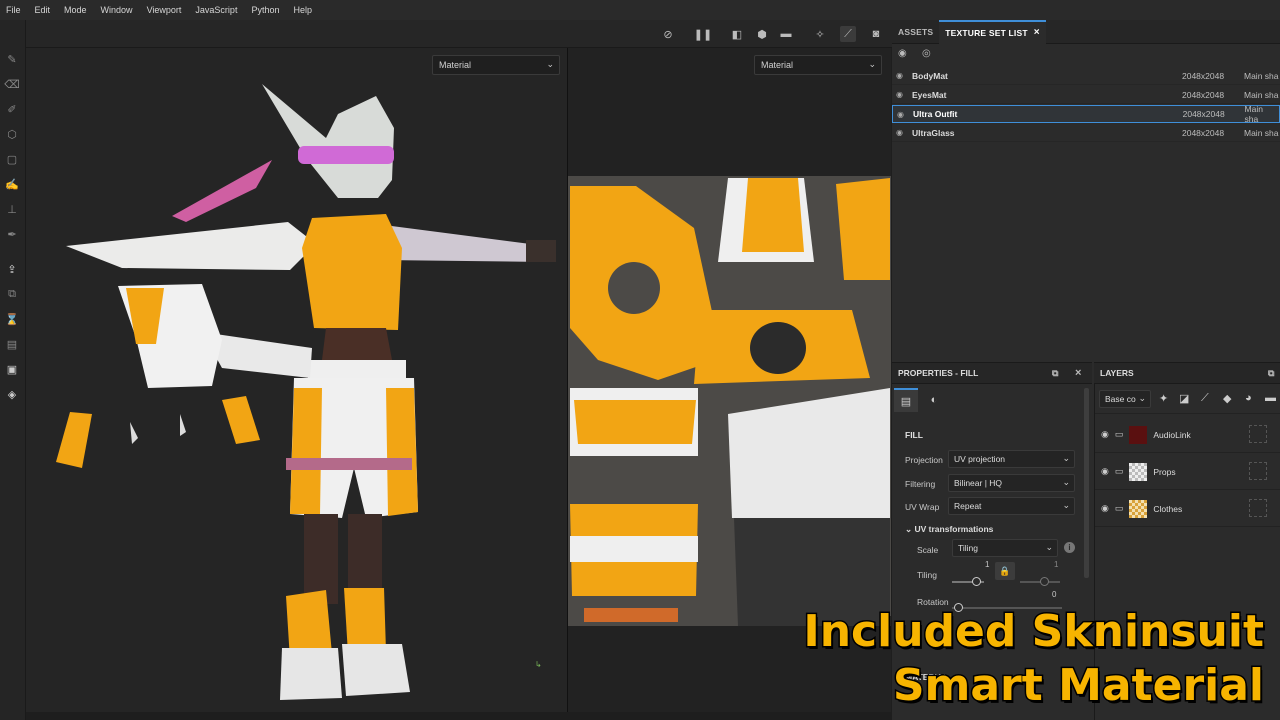 This screenshot has width=1280, height=720. What do you see at coordinates (1187, 373) in the screenshot?
I see `layers-header: LAYERS ⧉` at bounding box center [1187, 373].